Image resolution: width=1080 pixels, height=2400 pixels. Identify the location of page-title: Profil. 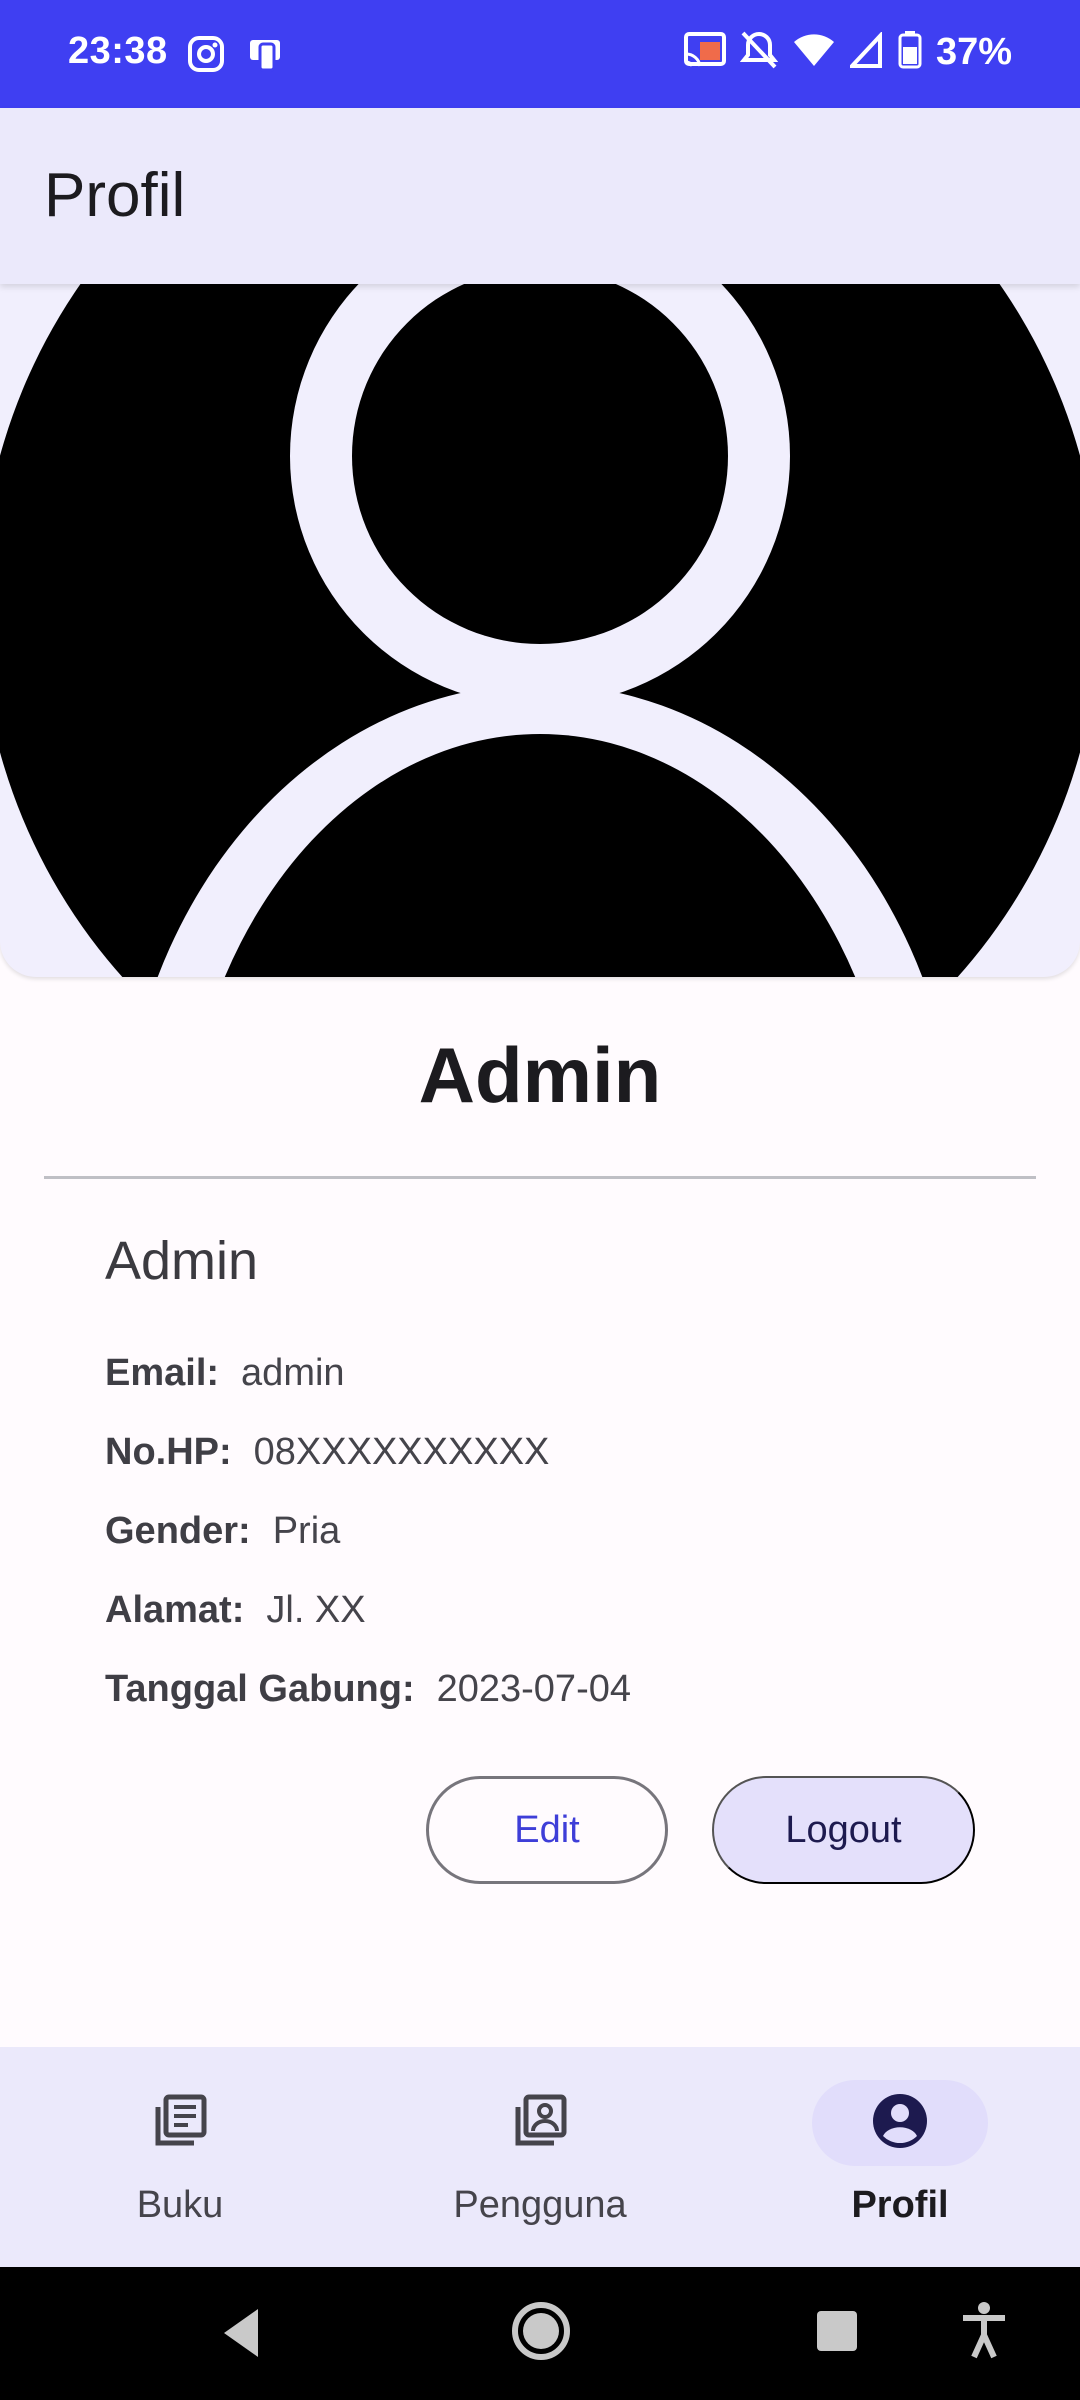
(115, 195).